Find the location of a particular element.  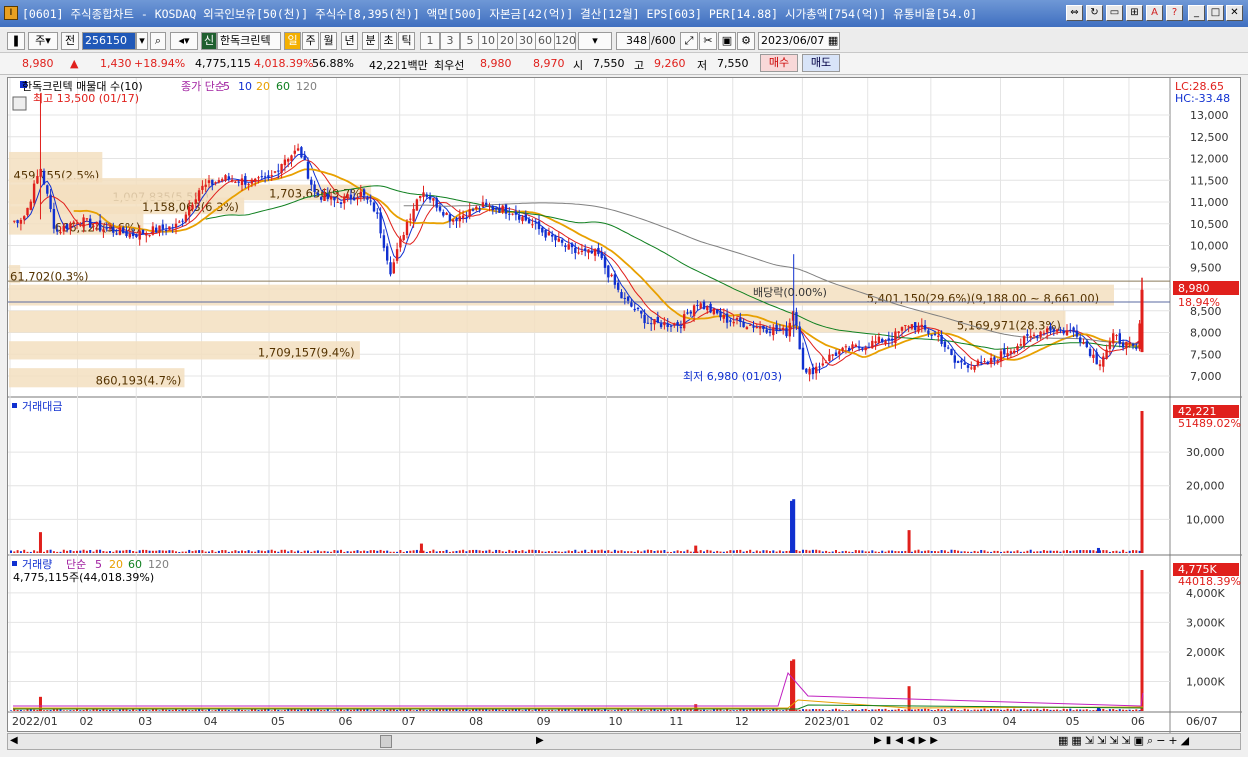

period-month: 월 is located at coordinates (328, 41).